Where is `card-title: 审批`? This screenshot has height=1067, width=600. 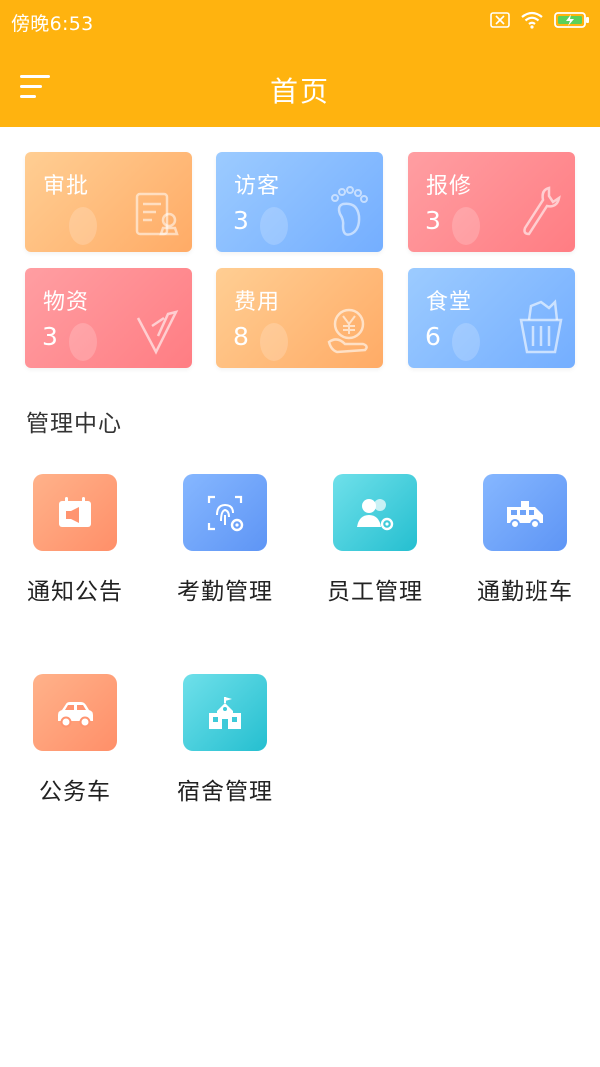 card-title: 审批 is located at coordinates (66, 186).